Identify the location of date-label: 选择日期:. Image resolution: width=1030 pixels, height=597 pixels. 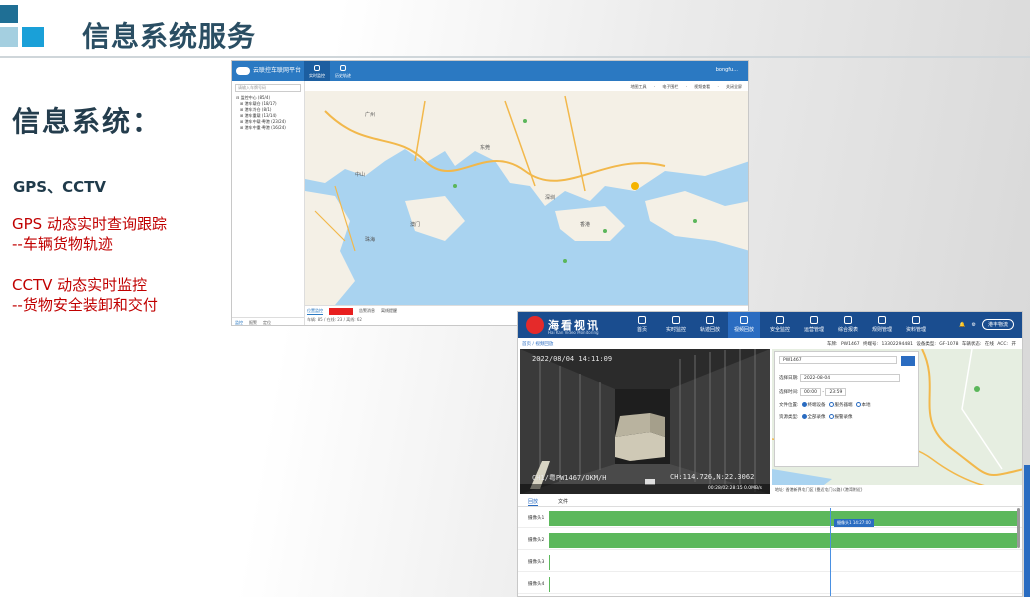
(789, 378).